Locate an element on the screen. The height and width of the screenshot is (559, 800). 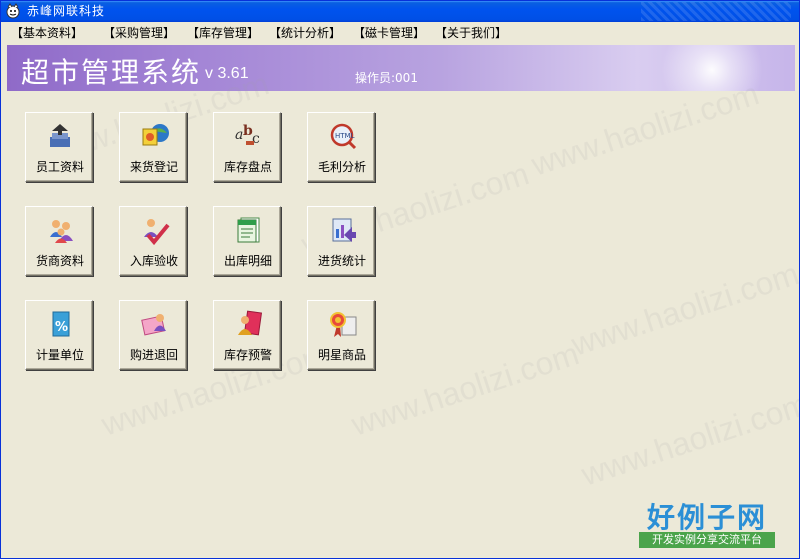
tile-label: 毛利分析 is located at coordinates (341, 167).